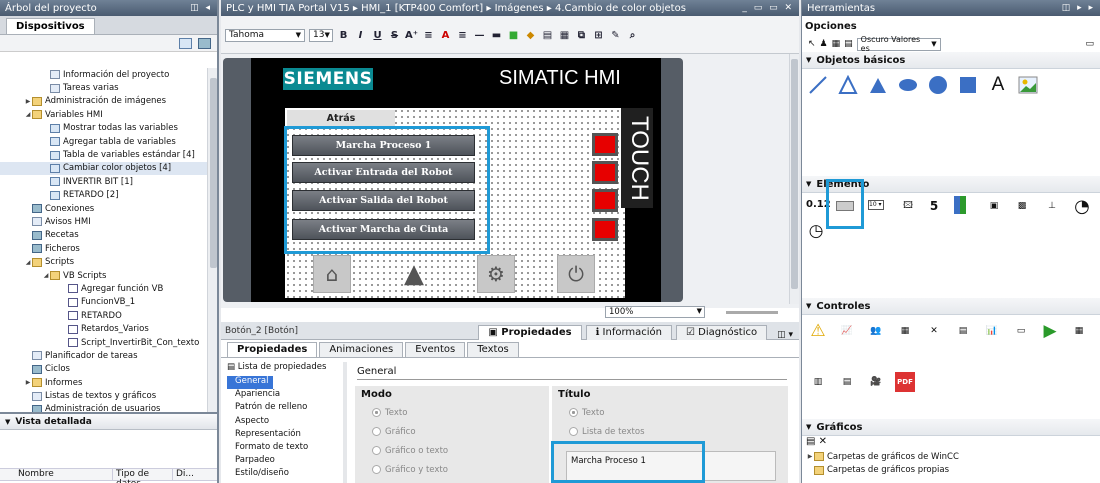  Describe the element at coordinates (576, 274) in the screenshot. I see `power-icon: ⏻` at that location.